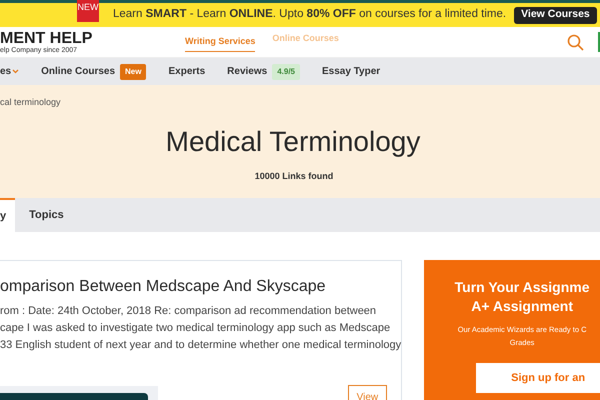 The height and width of the screenshot is (400, 600). I want to click on content-tab: y, so click(8, 215).